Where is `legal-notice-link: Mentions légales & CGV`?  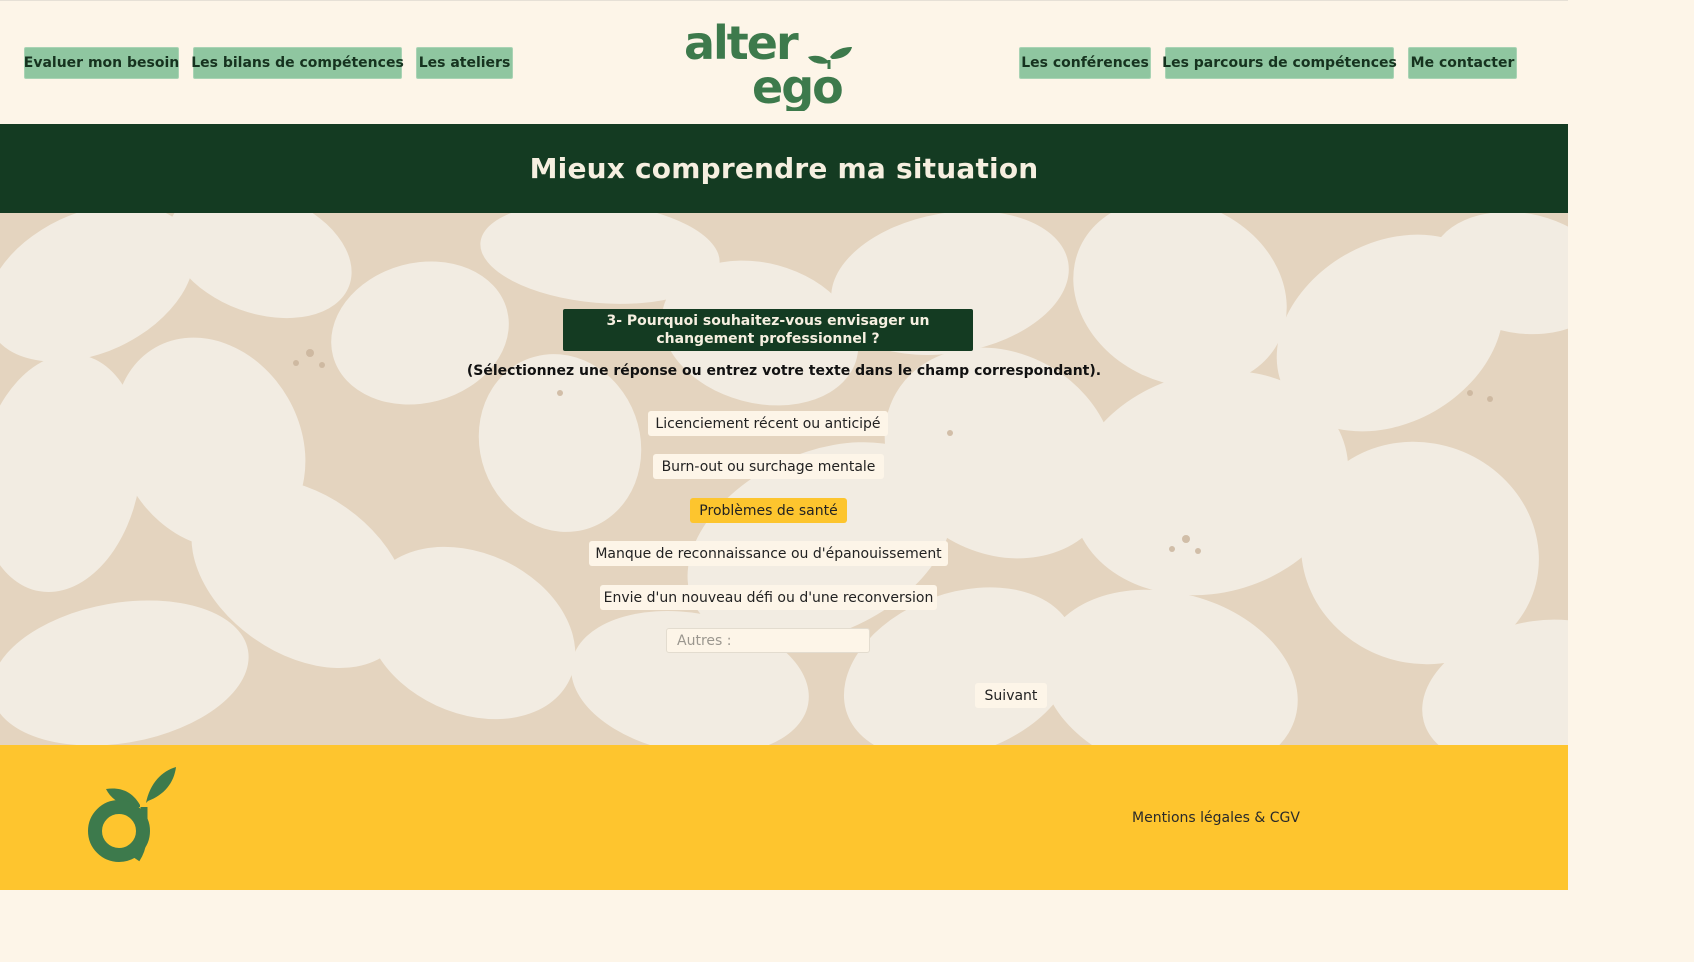 legal-notice-link: Mentions légales & CGV is located at coordinates (1216, 818).